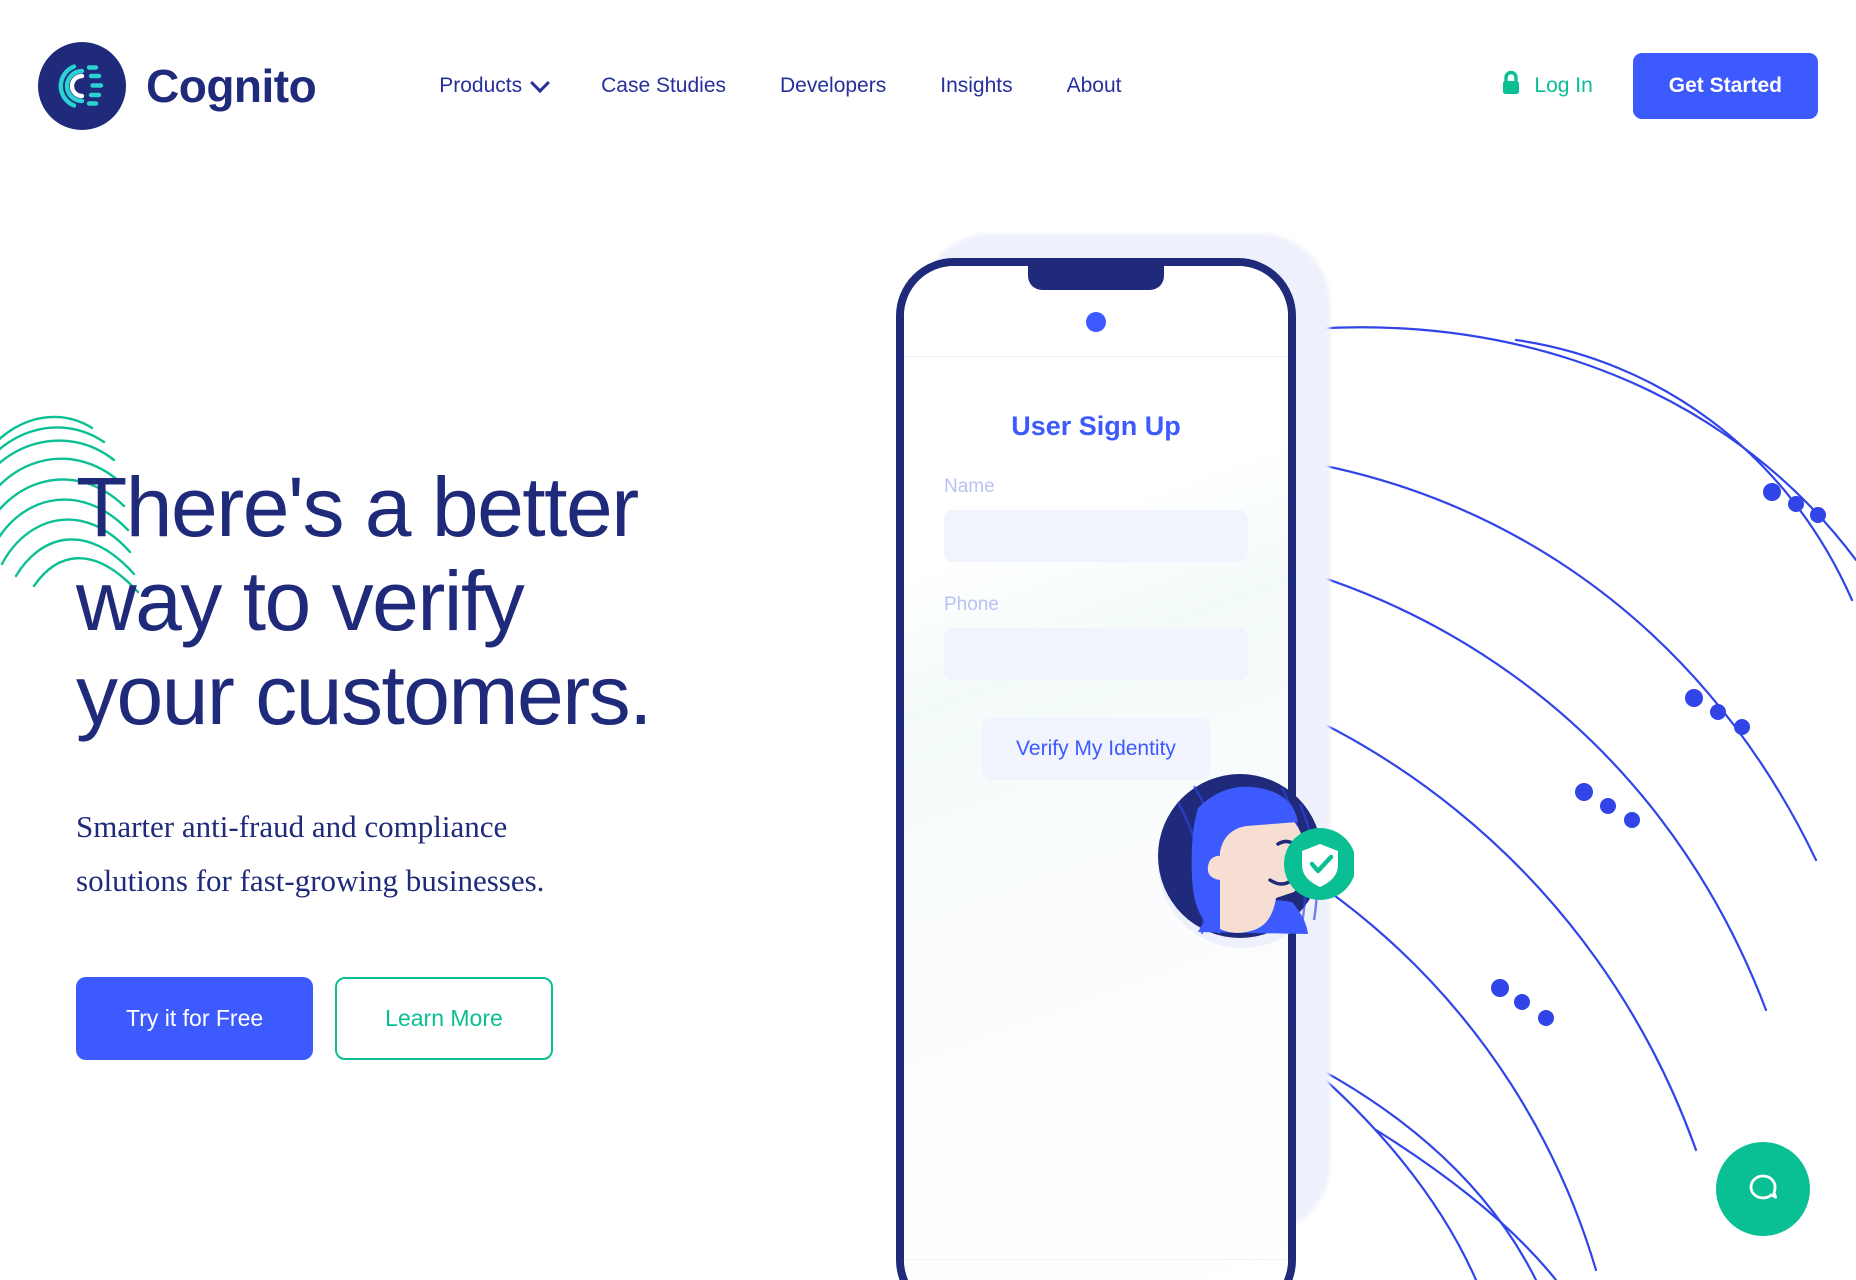 The height and width of the screenshot is (1280, 1856). I want to click on nav-label-case-studies: Case Studies, so click(663, 85).